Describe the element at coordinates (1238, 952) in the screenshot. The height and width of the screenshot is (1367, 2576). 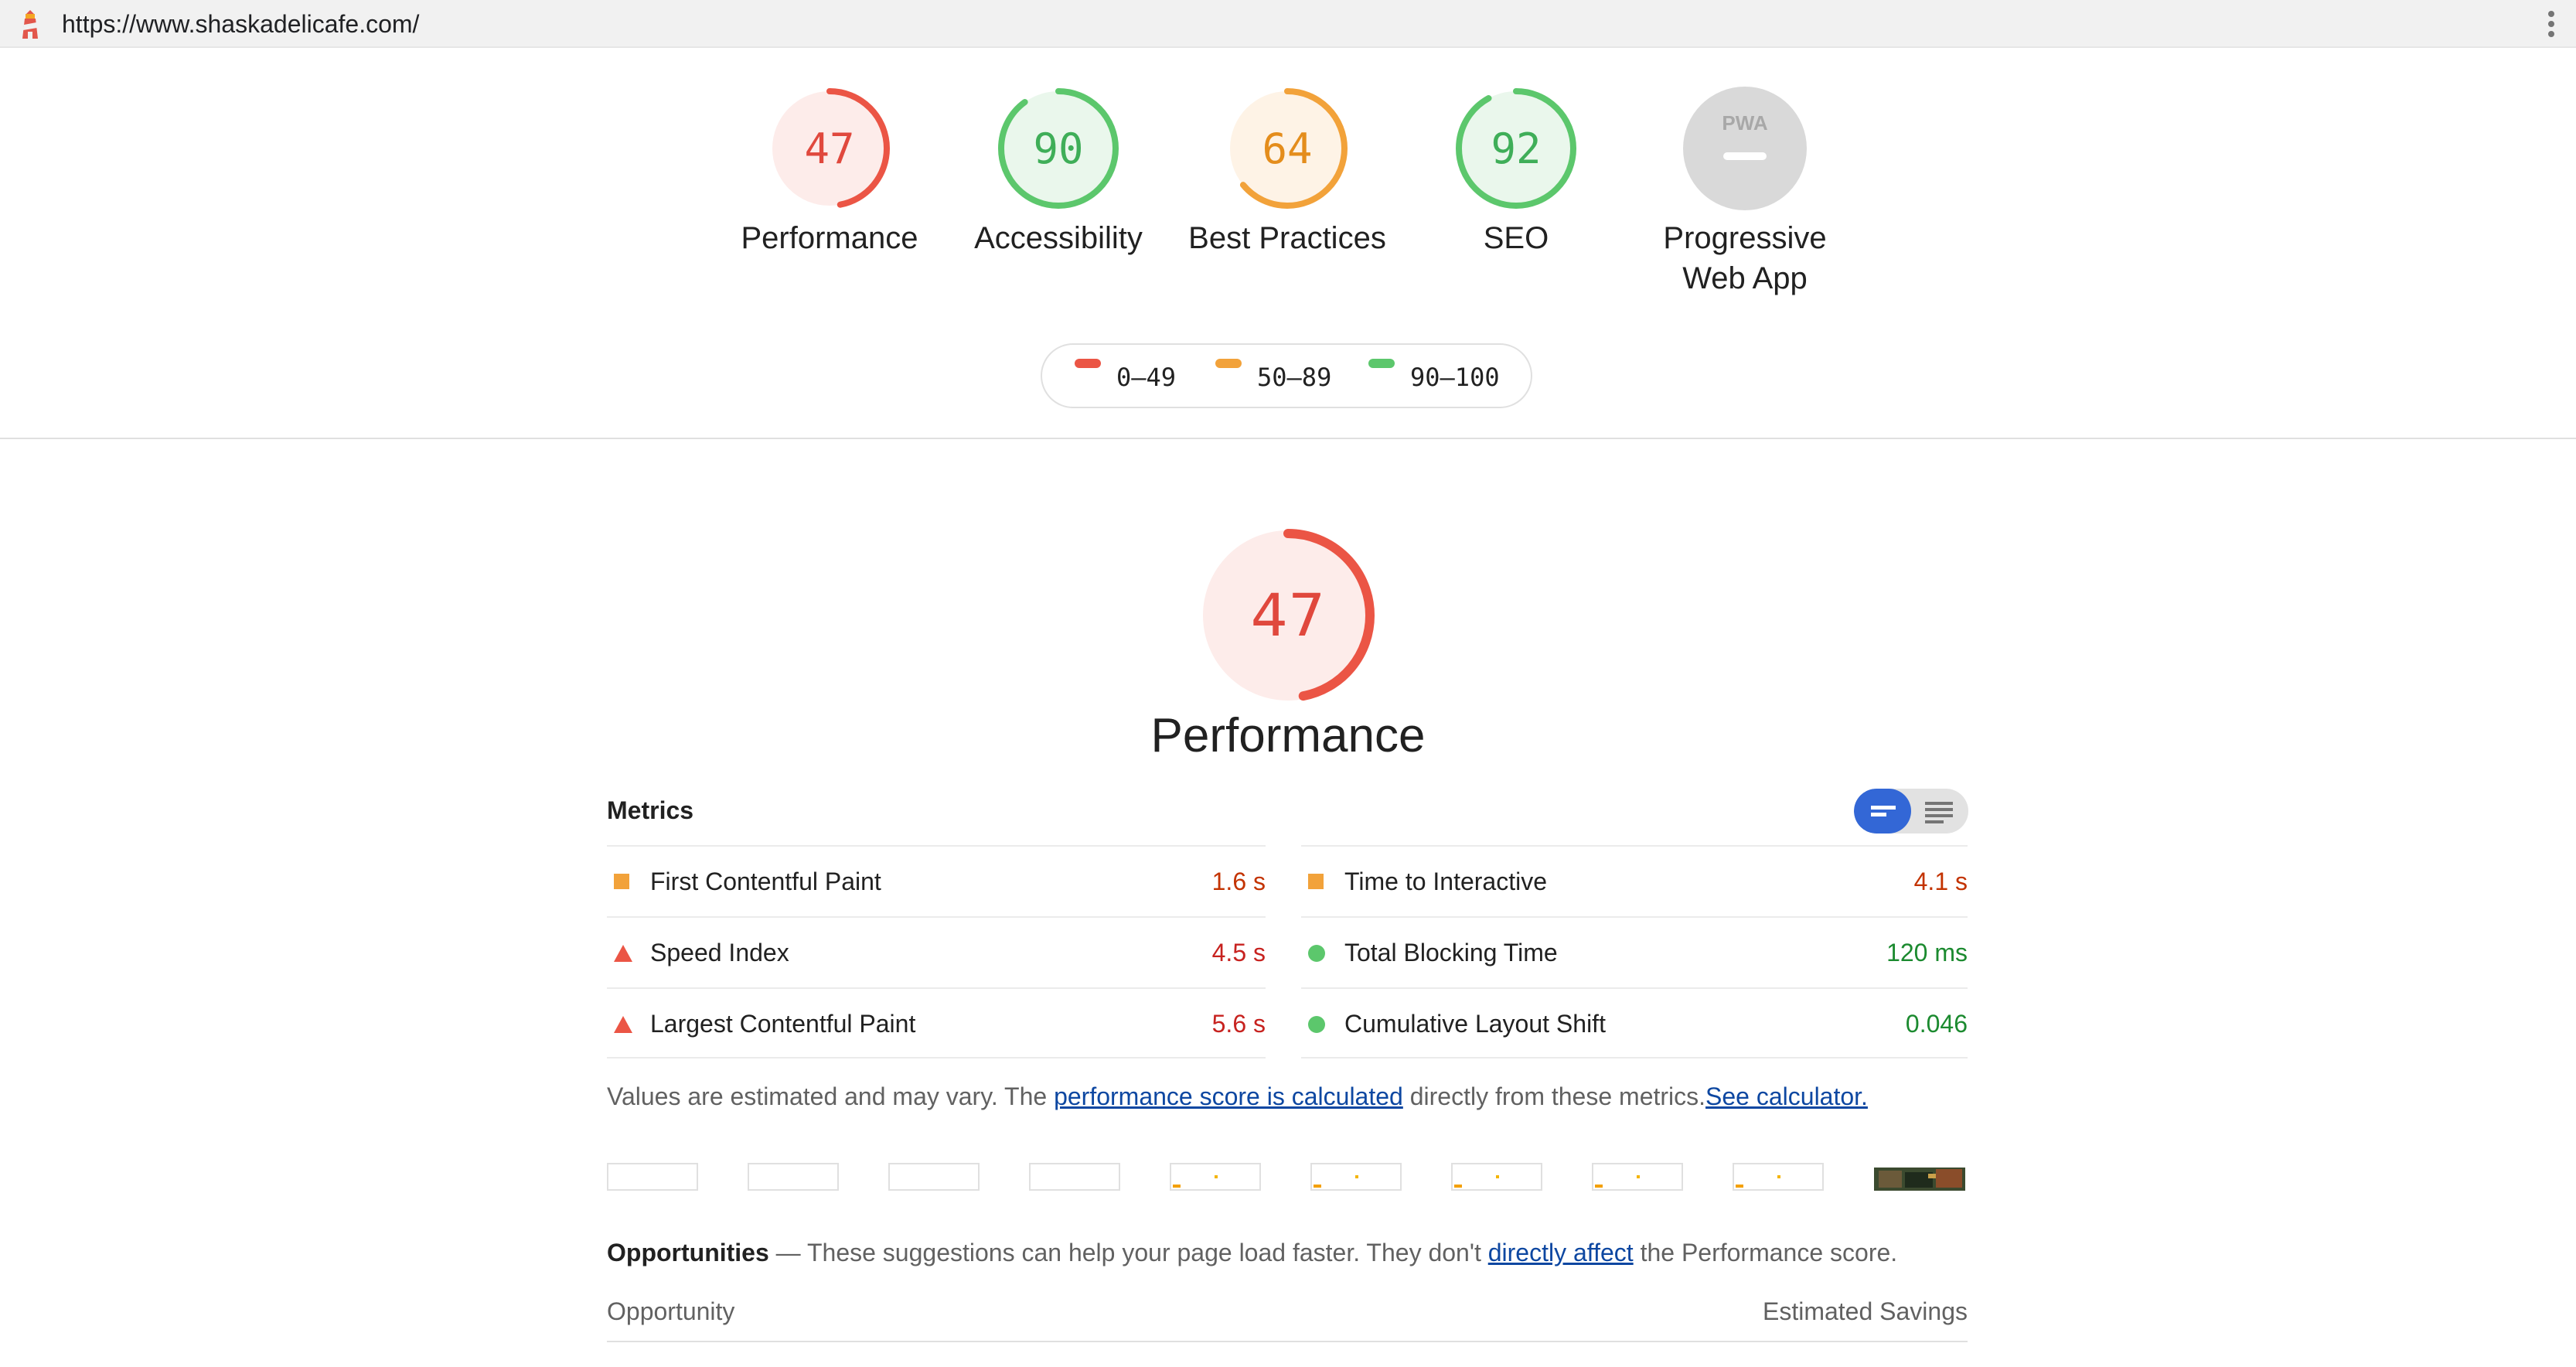
I see `metric-value: 4.5 s` at that location.